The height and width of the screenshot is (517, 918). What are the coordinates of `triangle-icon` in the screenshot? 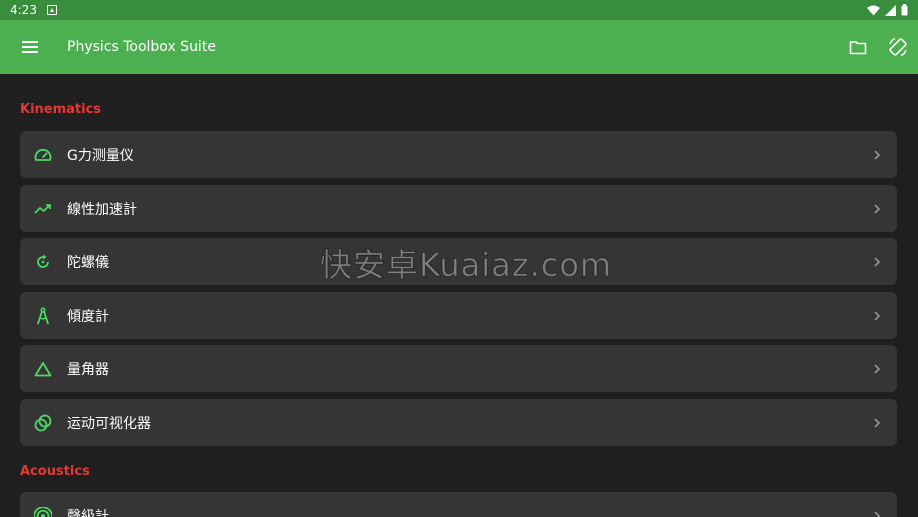 It's located at (43, 369).